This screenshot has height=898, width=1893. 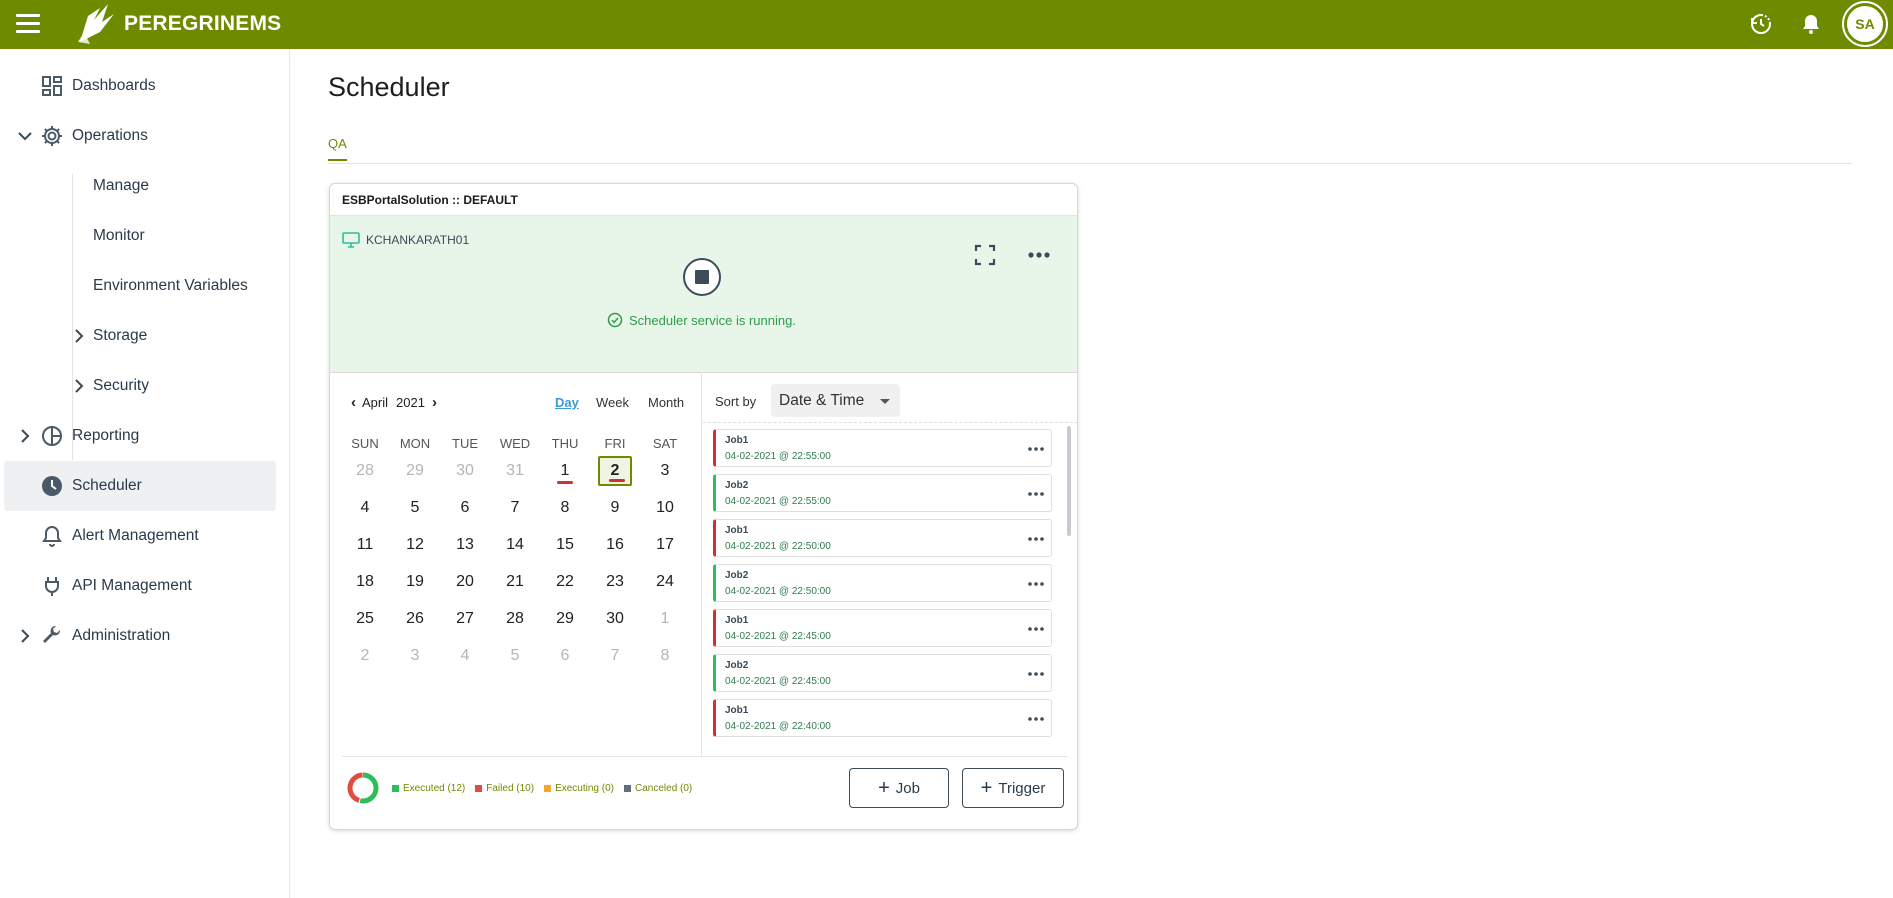 What do you see at coordinates (140, 536) in the screenshot?
I see `sidebar-item-alert-management: Alert Management` at bounding box center [140, 536].